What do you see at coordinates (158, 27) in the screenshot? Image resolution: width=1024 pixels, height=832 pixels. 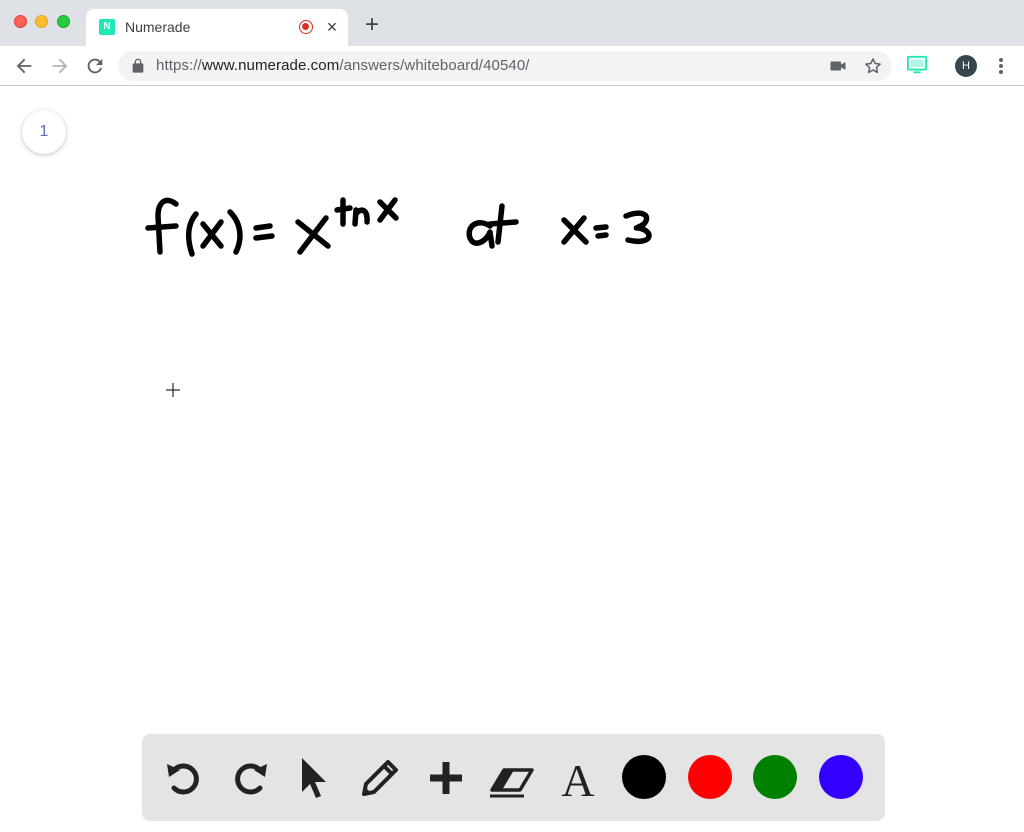 I see `tab-title: Numerade` at bounding box center [158, 27].